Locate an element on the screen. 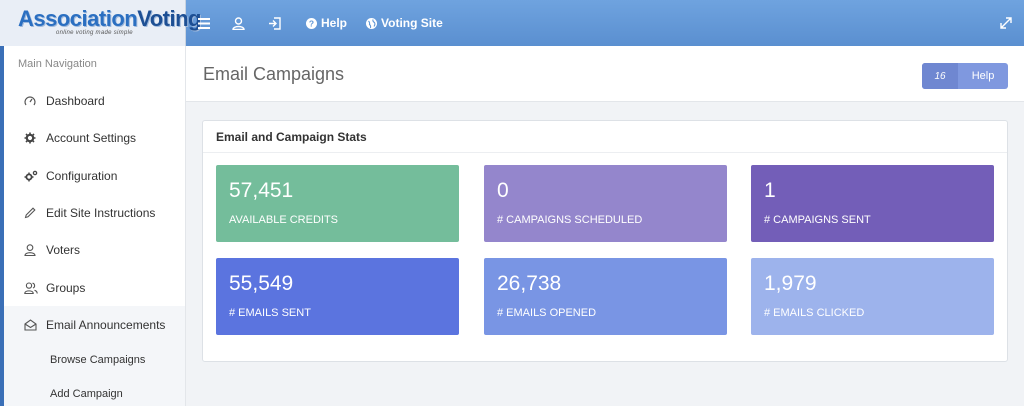 This screenshot has height=406, width=1024. sidebar-toggle-button is located at coordinates (204, 23).